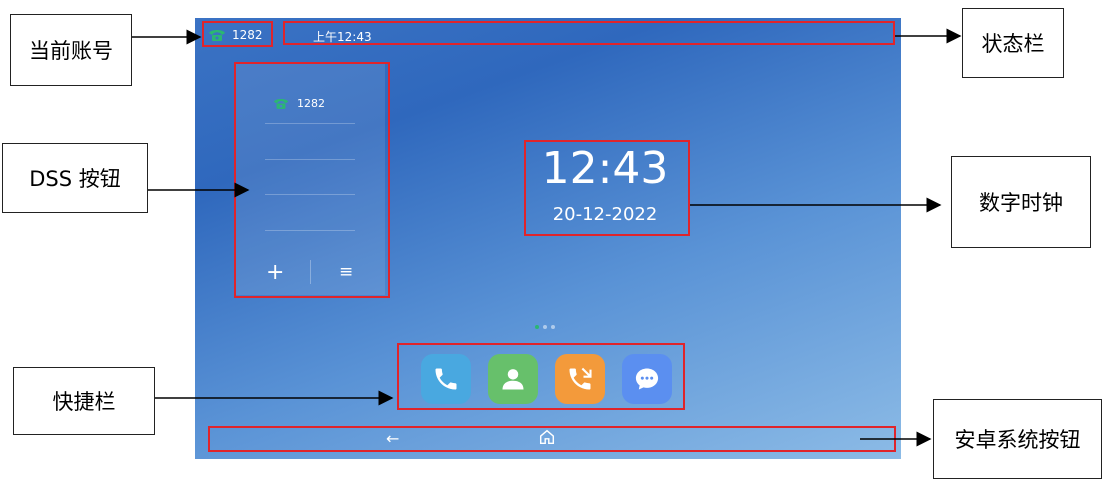  I want to click on highlight-dss, so click(312, 180).